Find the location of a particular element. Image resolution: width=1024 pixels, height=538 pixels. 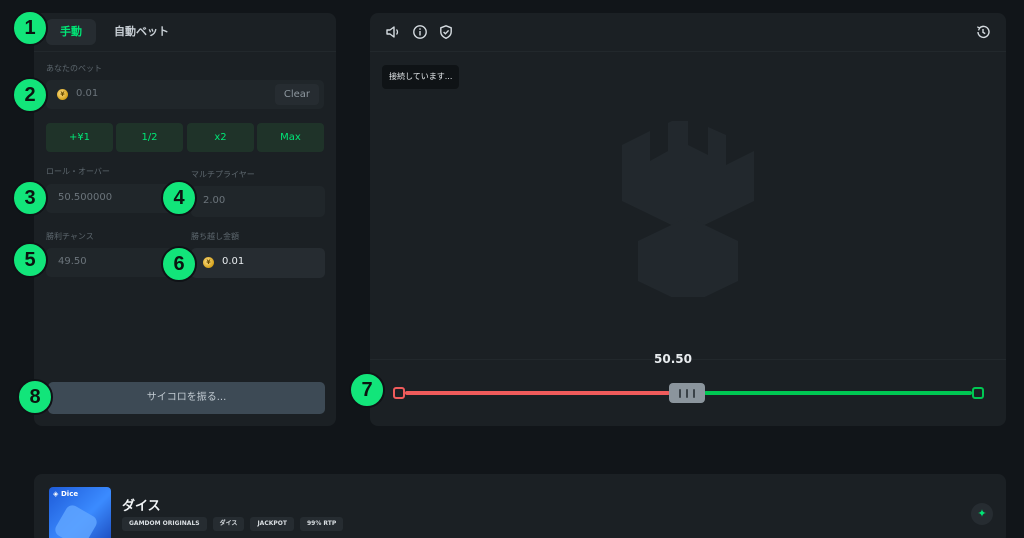

toolbar-divider is located at coordinates (688, 51).